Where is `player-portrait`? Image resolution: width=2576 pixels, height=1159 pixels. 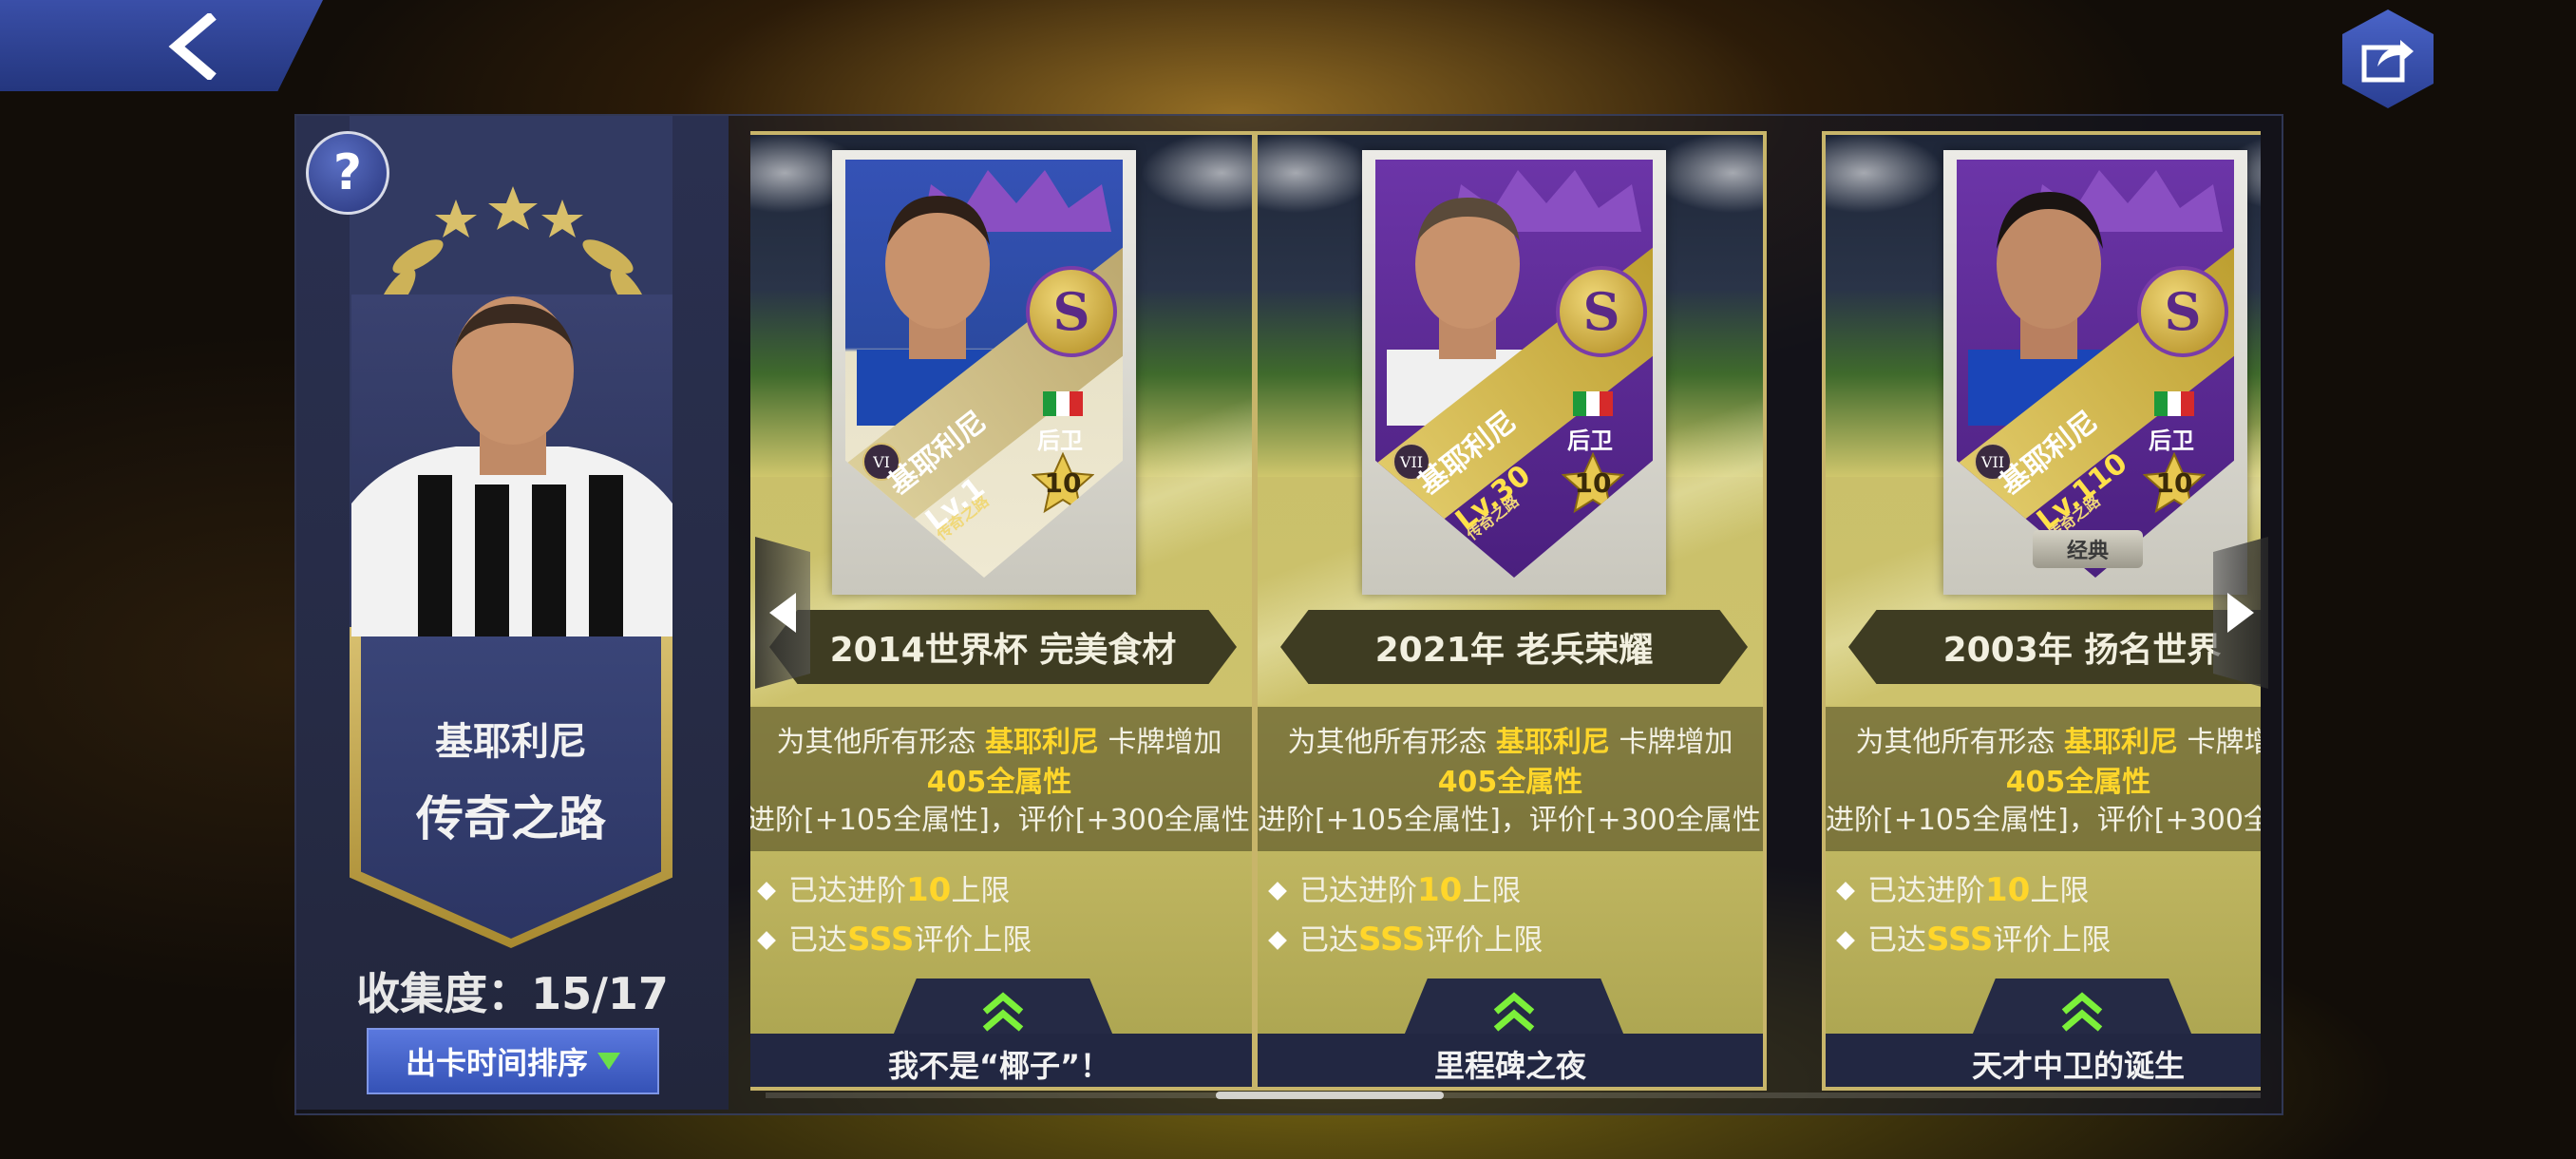
player-portrait is located at coordinates (511, 465).